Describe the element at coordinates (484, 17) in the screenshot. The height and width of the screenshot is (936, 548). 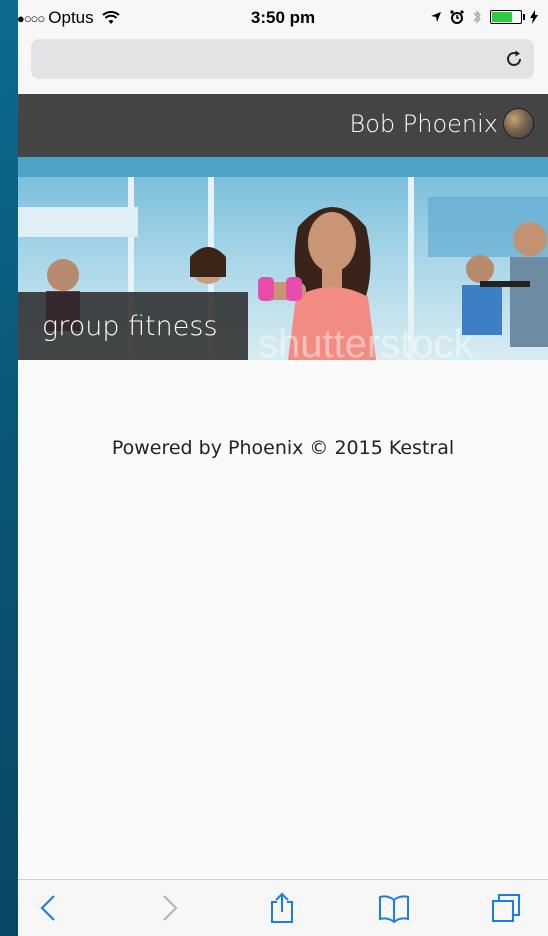
I see `status-right` at that location.